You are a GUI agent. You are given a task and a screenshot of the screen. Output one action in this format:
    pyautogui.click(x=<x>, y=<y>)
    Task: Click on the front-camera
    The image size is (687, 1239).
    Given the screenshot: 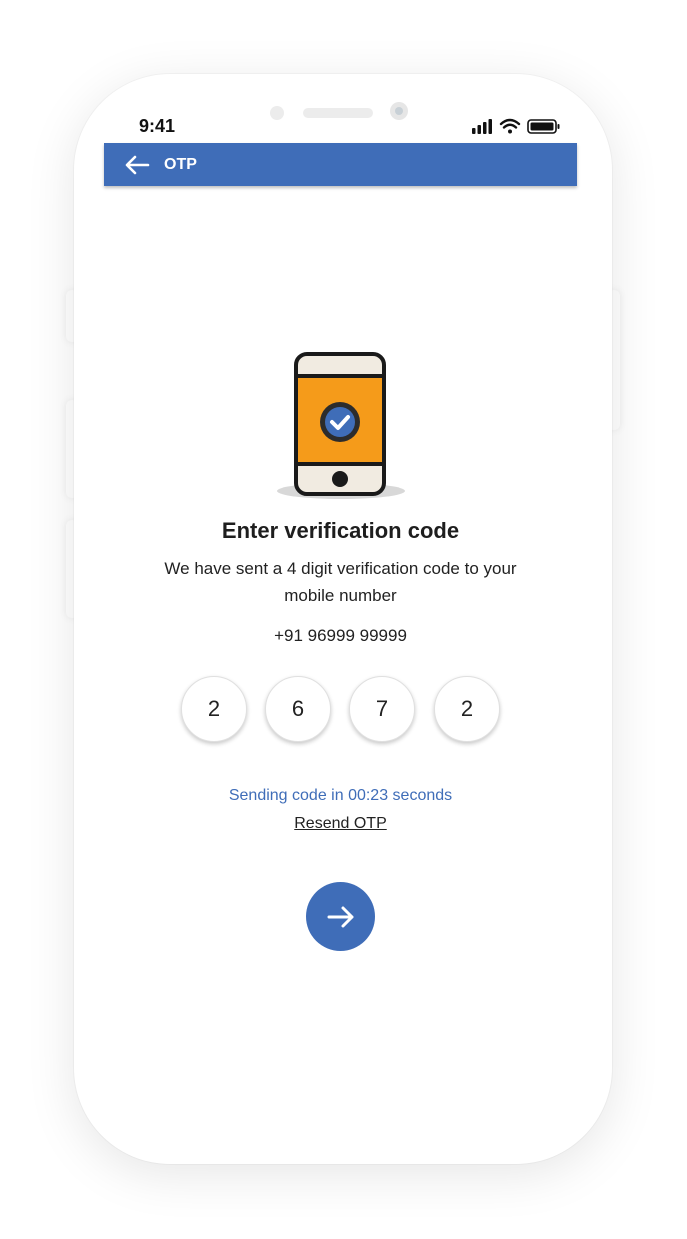 What is the action you would take?
    pyautogui.click(x=399, y=111)
    